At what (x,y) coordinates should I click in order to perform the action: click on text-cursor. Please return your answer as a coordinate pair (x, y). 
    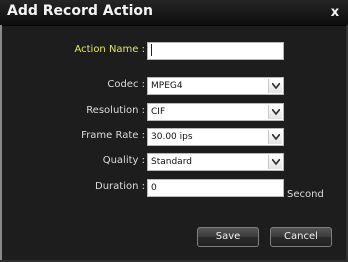
    Looking at the image, I should click on (151, 49).